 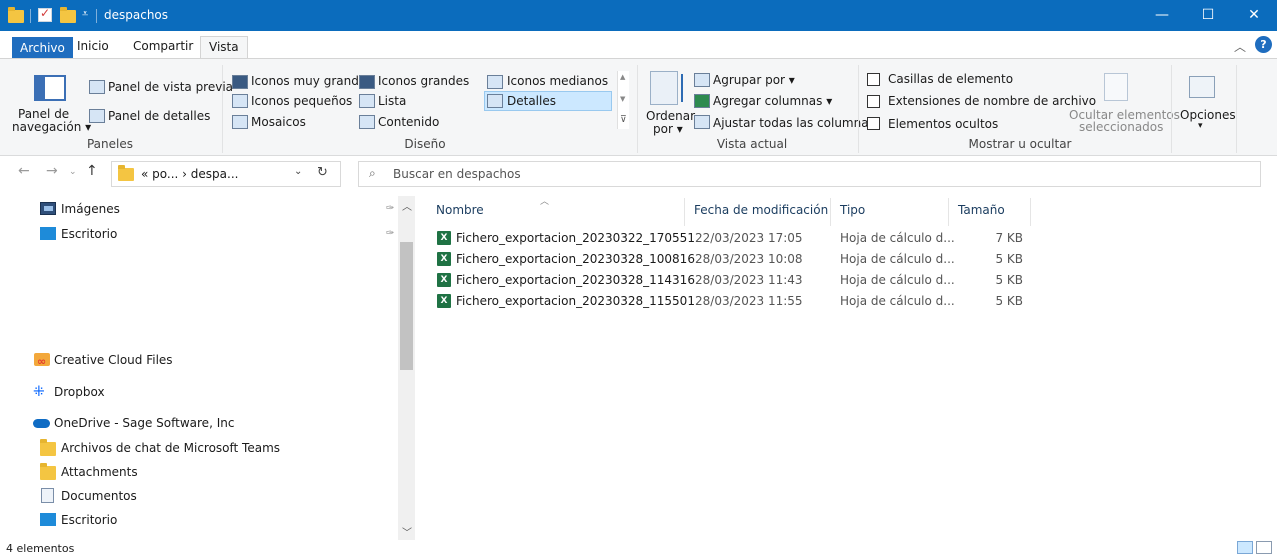 What do you see at coordinates (1245, 547) in the screenshot?
I see `details-view-toggle-icon` at bounding box center [1245, 547].